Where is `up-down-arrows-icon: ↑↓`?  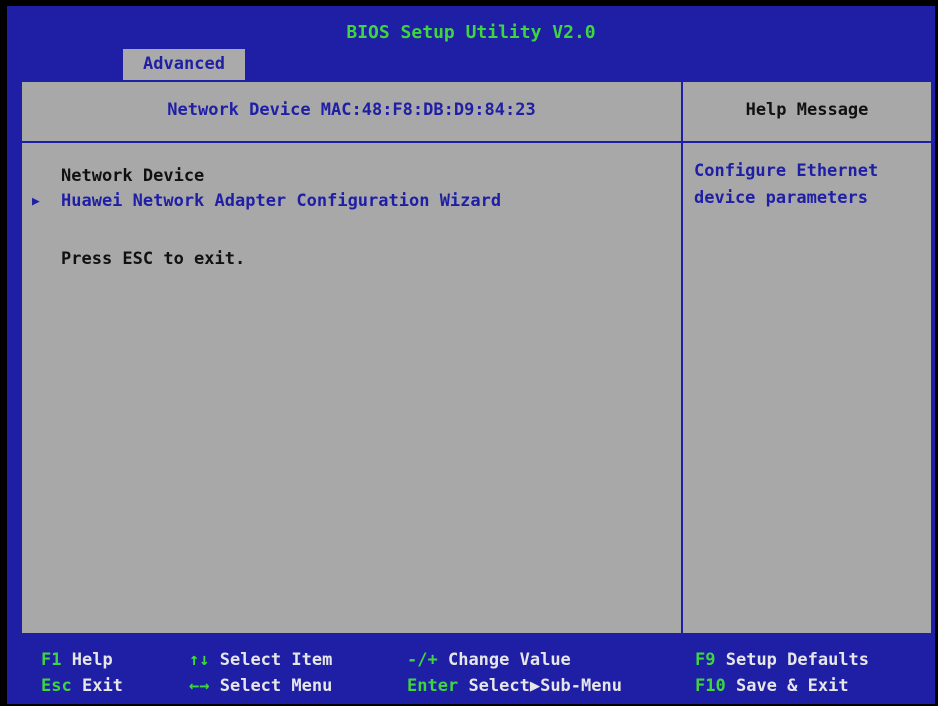 up-down-arrows-icon: ↑↓ is located at coordinates (199, 660).